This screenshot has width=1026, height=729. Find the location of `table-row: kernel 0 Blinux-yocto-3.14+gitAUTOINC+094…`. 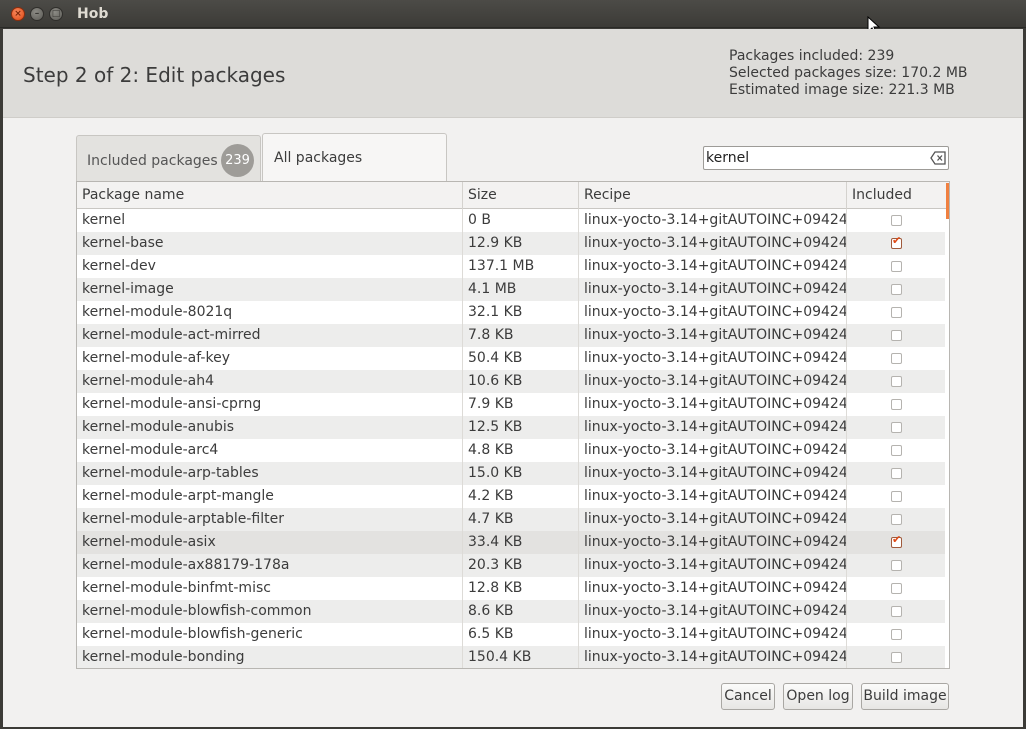

table-row: kernel 0 Blinux-yocto-3.14+gitAUTOINC+094… is located at coordinates (511, 220).